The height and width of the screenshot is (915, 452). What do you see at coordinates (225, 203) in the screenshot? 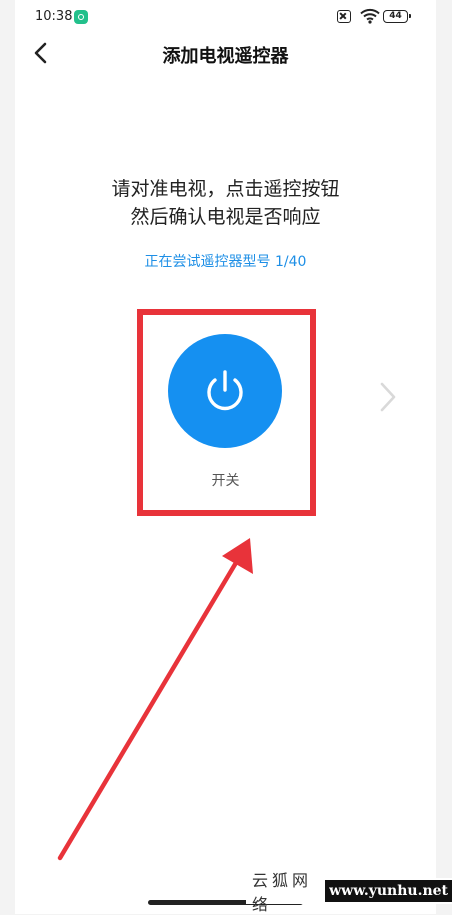
I see `instruction-text: 请对准电视，点击遥控按钮 然后确认电视是否响应` at bounding box center [225, 203].